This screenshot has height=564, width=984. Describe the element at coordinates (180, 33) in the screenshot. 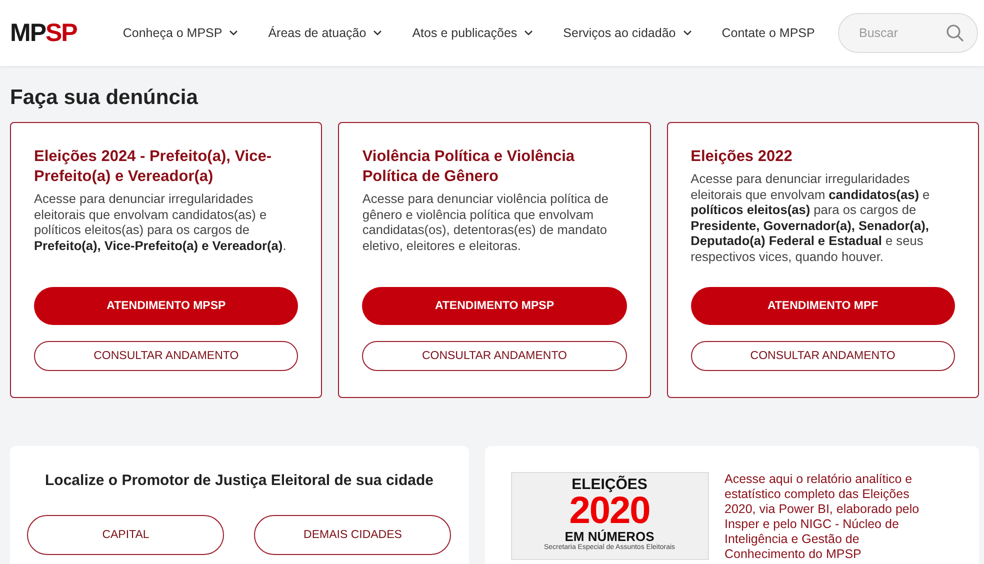

I see `nav-link: Conheça o MPSP` at that location.